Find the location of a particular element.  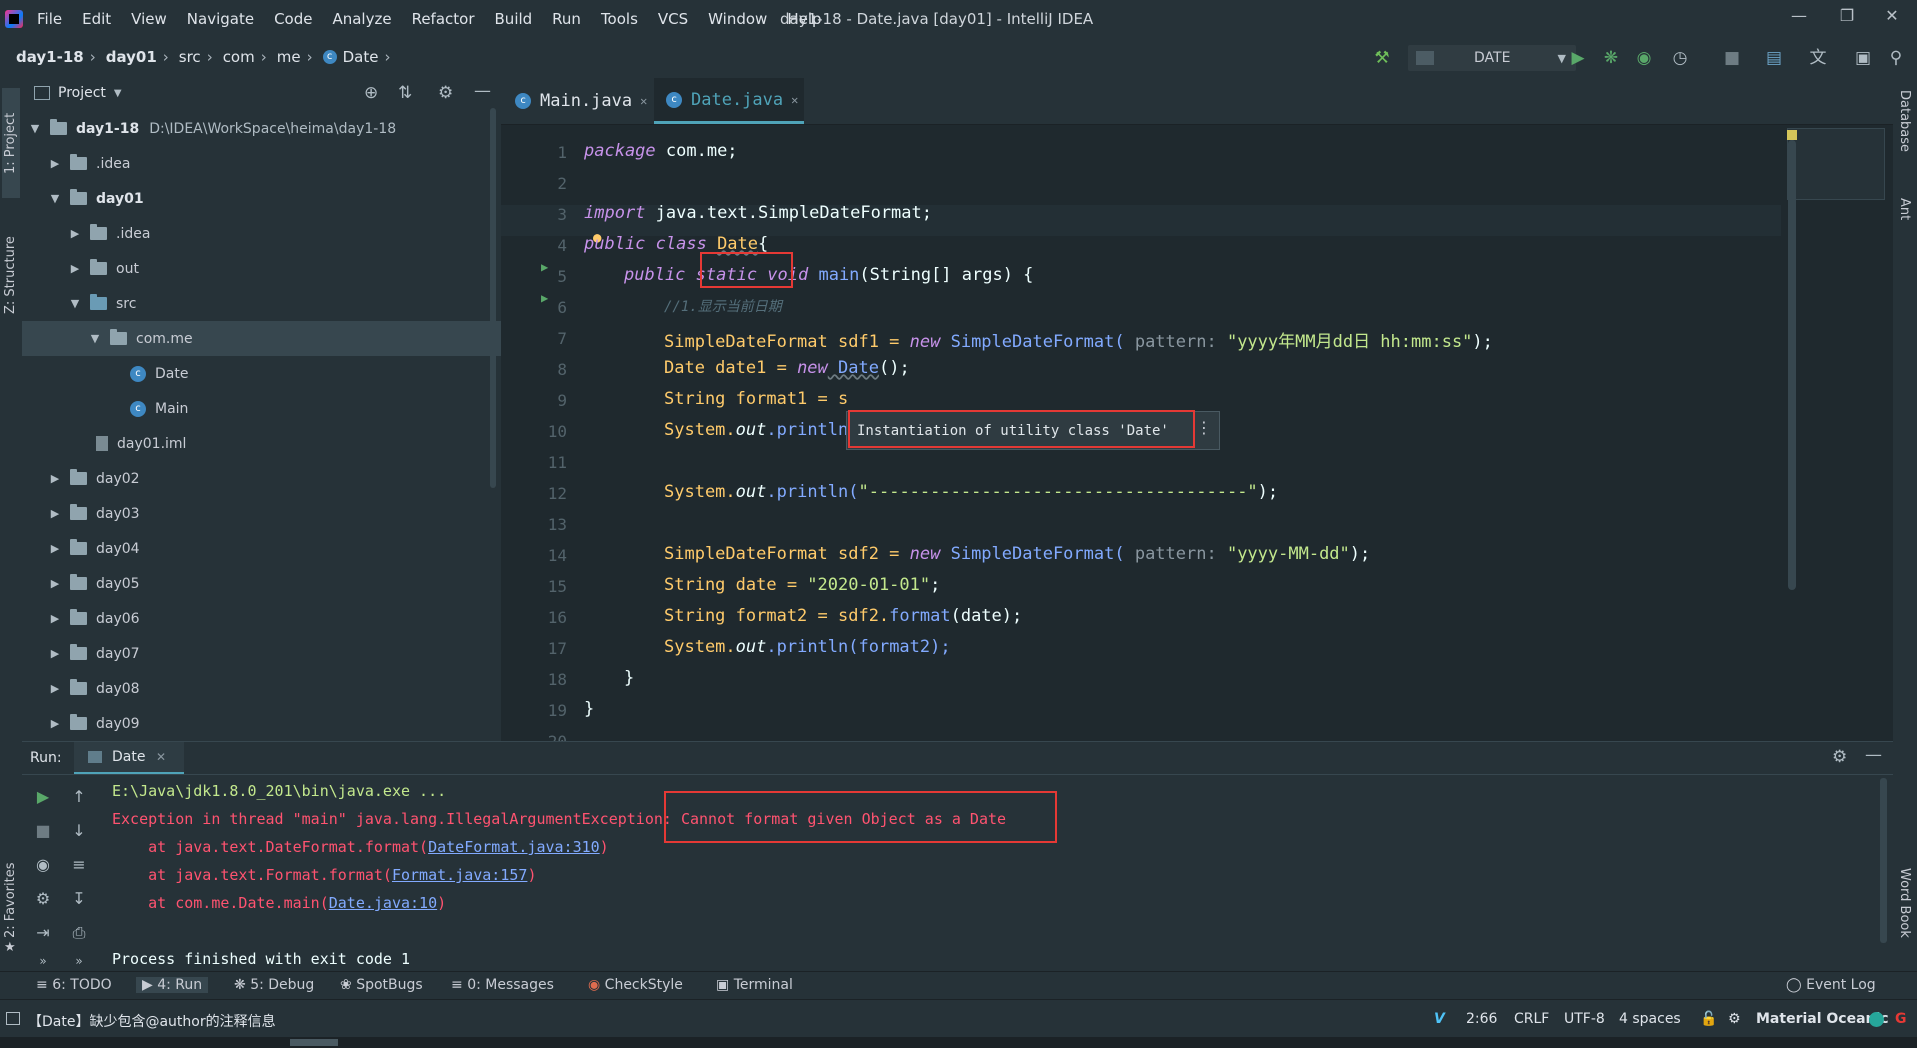

structure-stripe-label: Z: Structure is located at coordinates (10, 275).